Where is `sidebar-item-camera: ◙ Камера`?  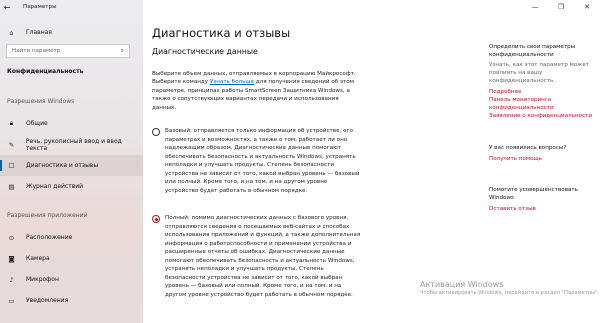
sidebar-item-camera: ◙ Камера is located at coordinates (71, 258).